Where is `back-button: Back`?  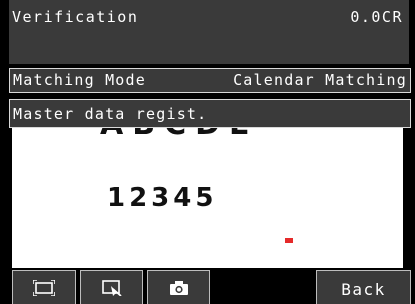 back-button: Back is located at coordinates (363, 287).